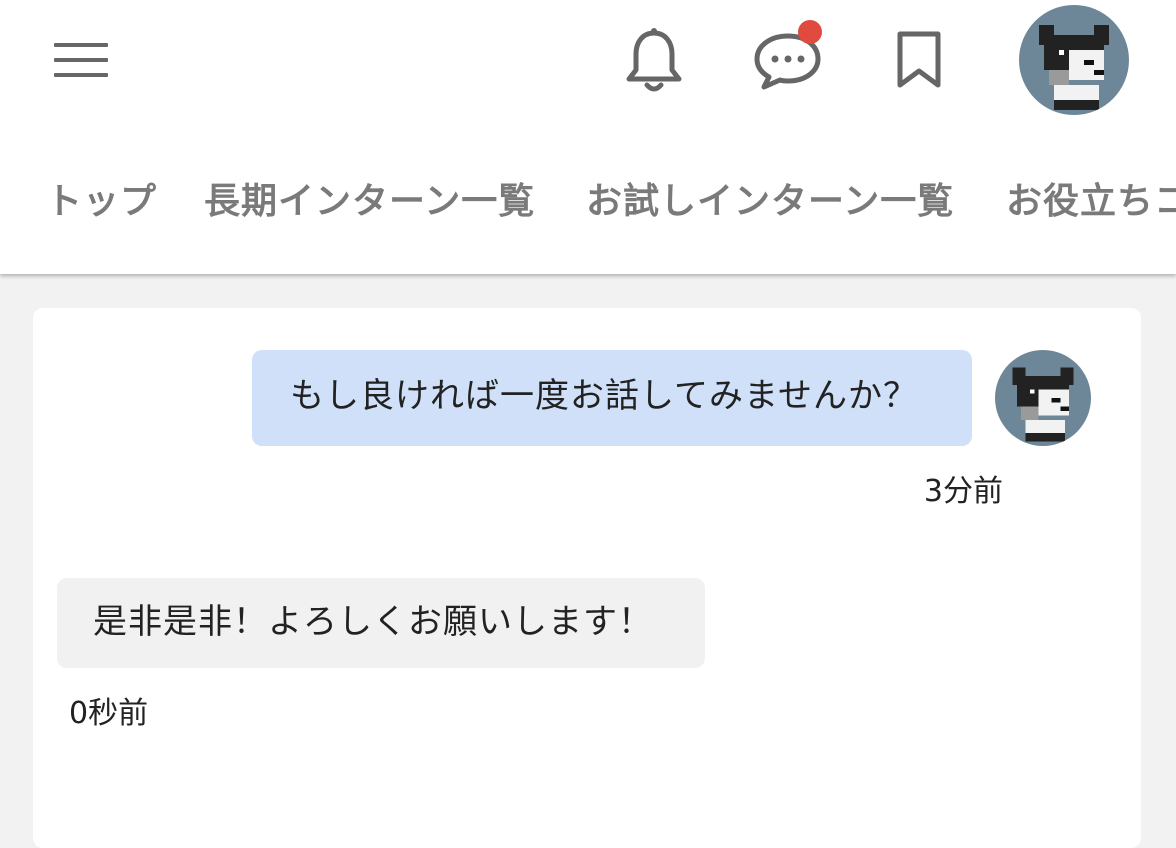 The height and width of the screenshot is (848, 1176). Describe the element at coordinates (109, 713) in the screenshot. I see `received-message-timestamp: 0秒前` at that location.